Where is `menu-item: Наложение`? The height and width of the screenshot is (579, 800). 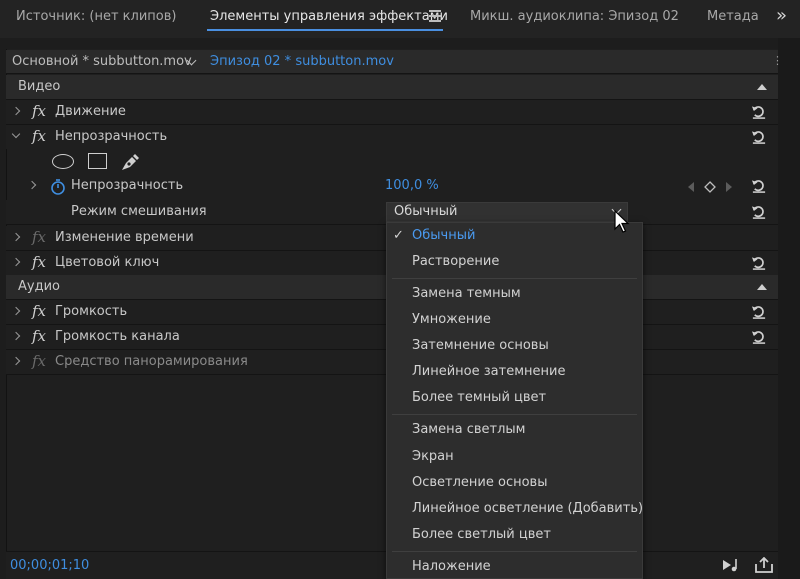
menu-item: Наложение is located at coordinates (451, 566).